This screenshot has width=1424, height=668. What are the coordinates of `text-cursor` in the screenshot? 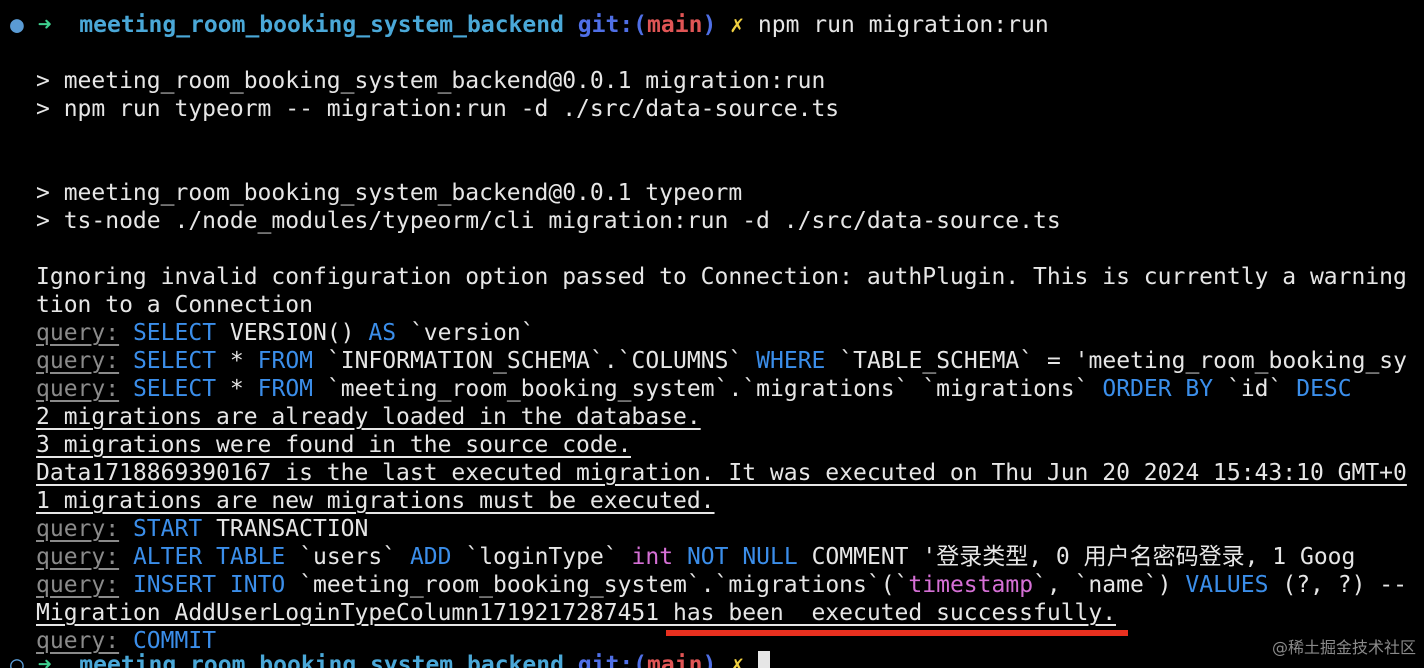 It's located at (763, 659).